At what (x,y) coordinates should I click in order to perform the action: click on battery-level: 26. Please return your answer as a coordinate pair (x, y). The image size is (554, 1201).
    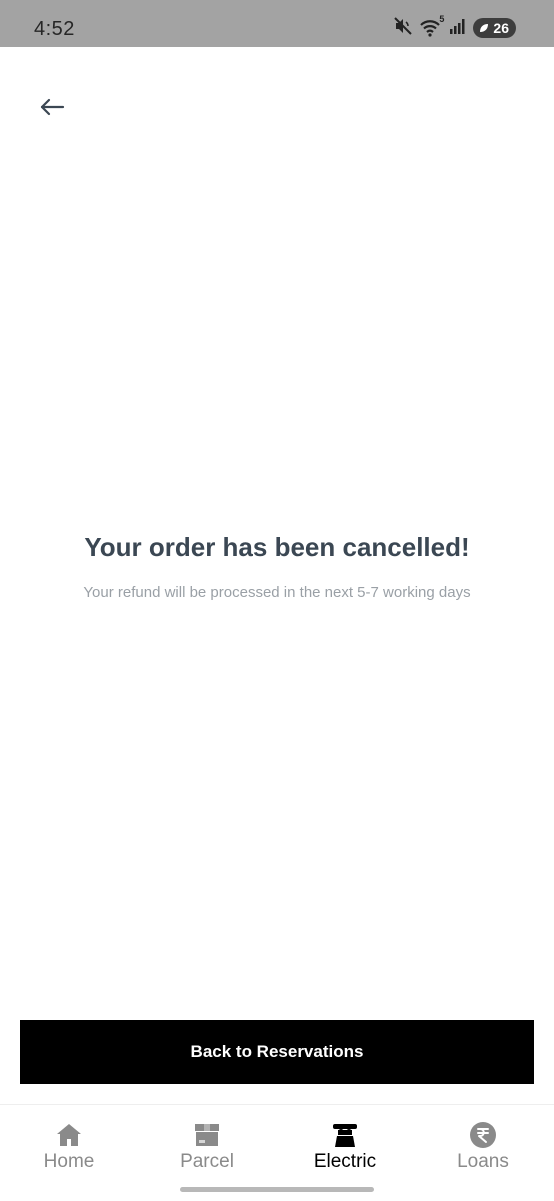
    Looking at the image, I should click on (501, 28).